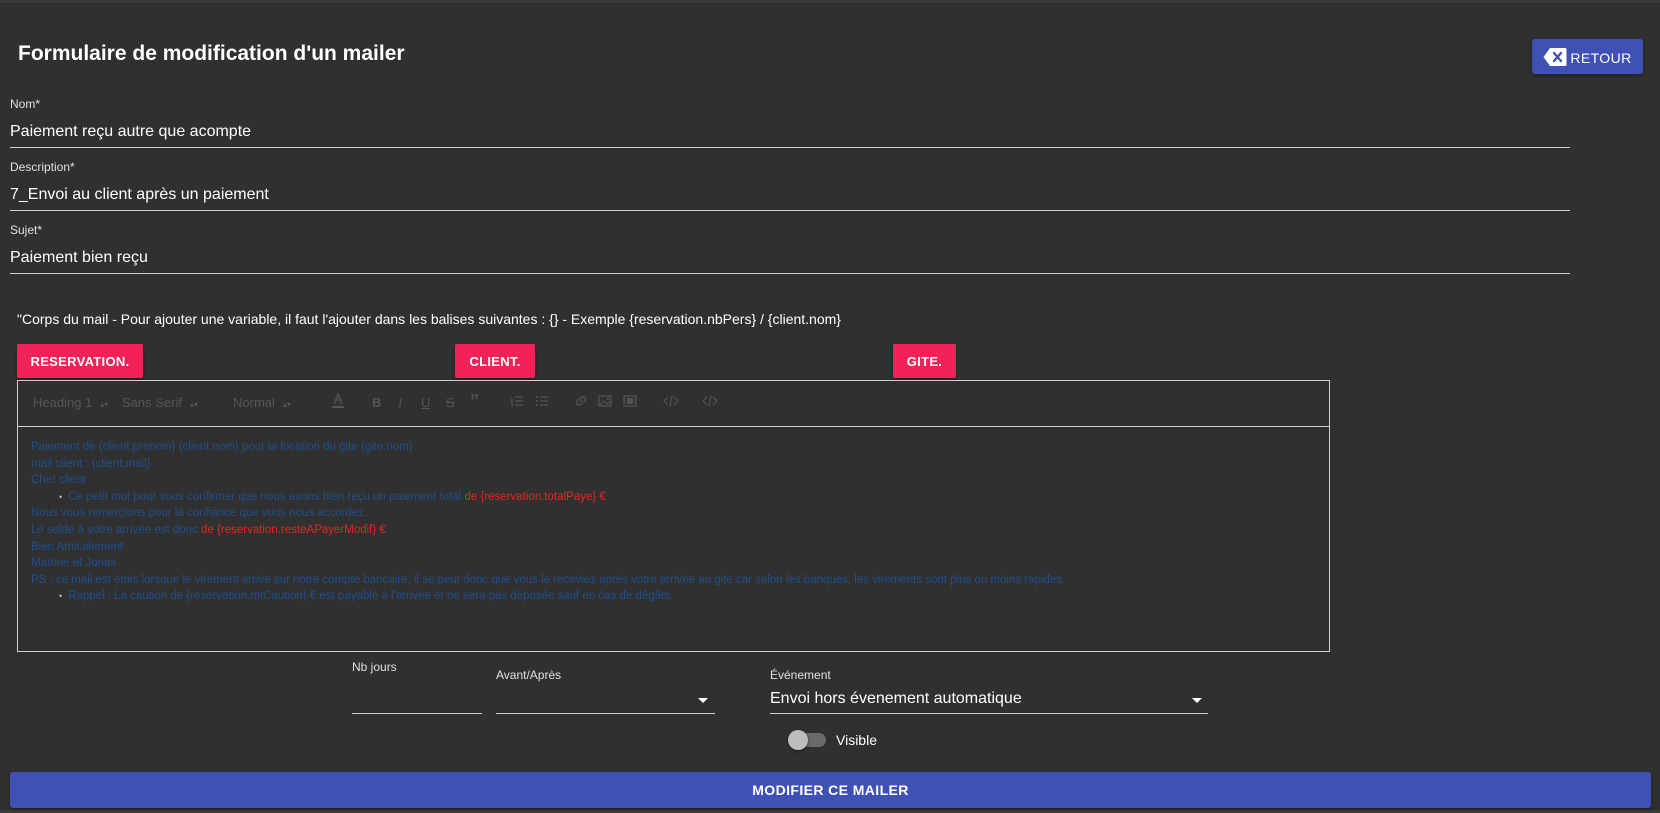  What do you see at coordinates (529, 675) in the screenshot?
I see `avant-apres-label: Avant/Après` at bounding box center [529, 675].